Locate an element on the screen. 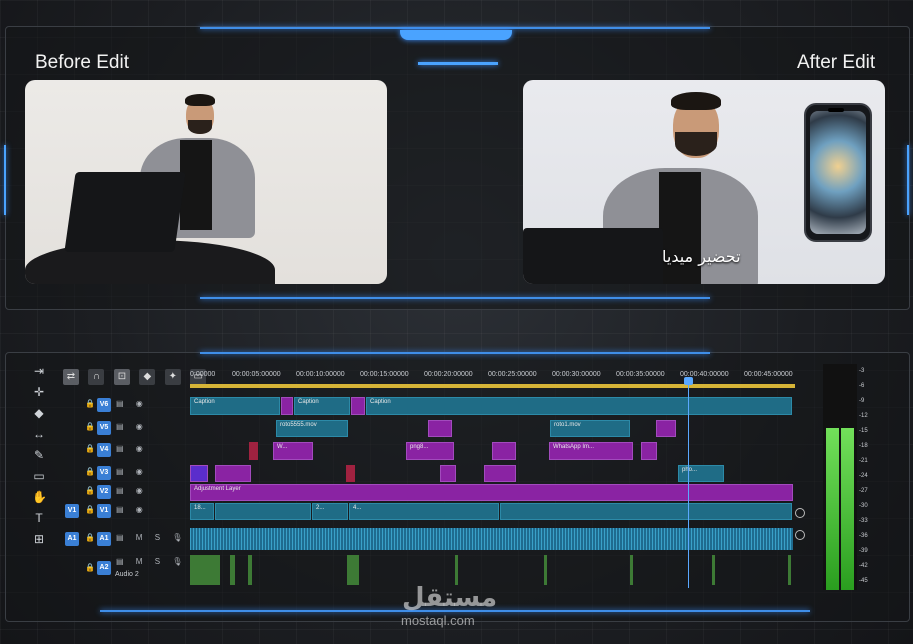 This screenshot has height=644, width=913. track-name: V6 is located at coordinates (104, 405).